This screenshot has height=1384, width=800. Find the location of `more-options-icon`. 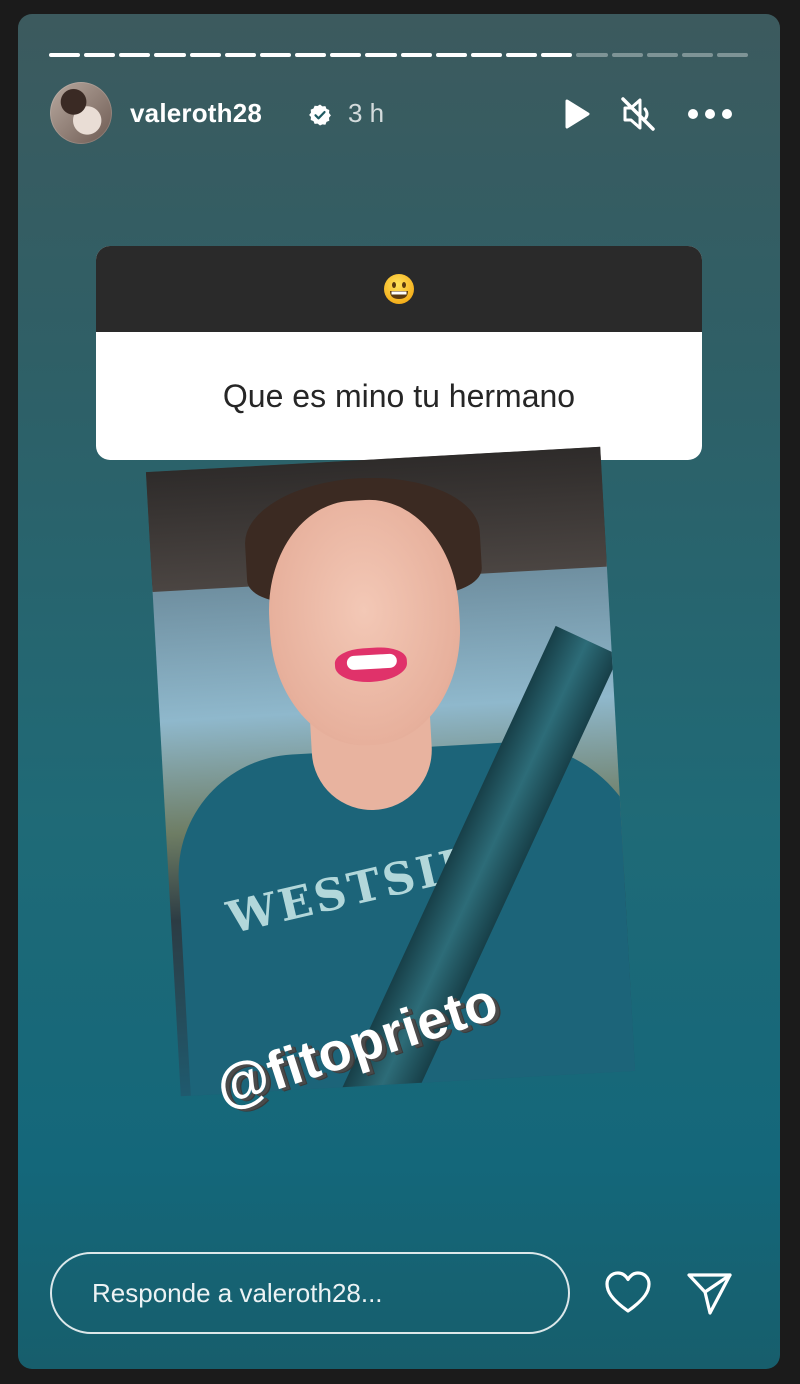

more-options-icon is located at coordinates (710, 114).